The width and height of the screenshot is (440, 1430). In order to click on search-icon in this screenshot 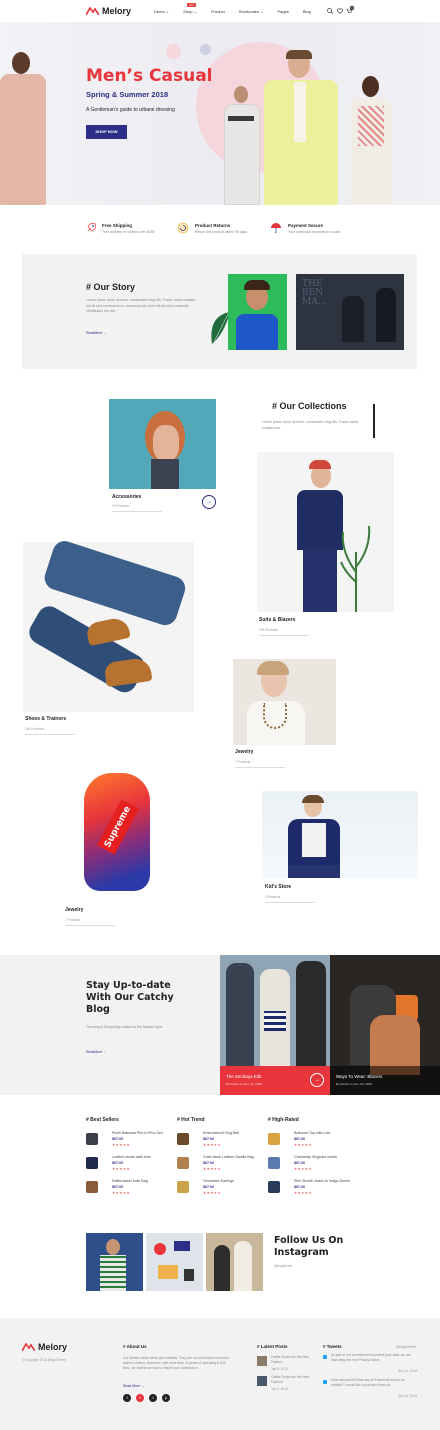, I will do `click(330, 11)`.